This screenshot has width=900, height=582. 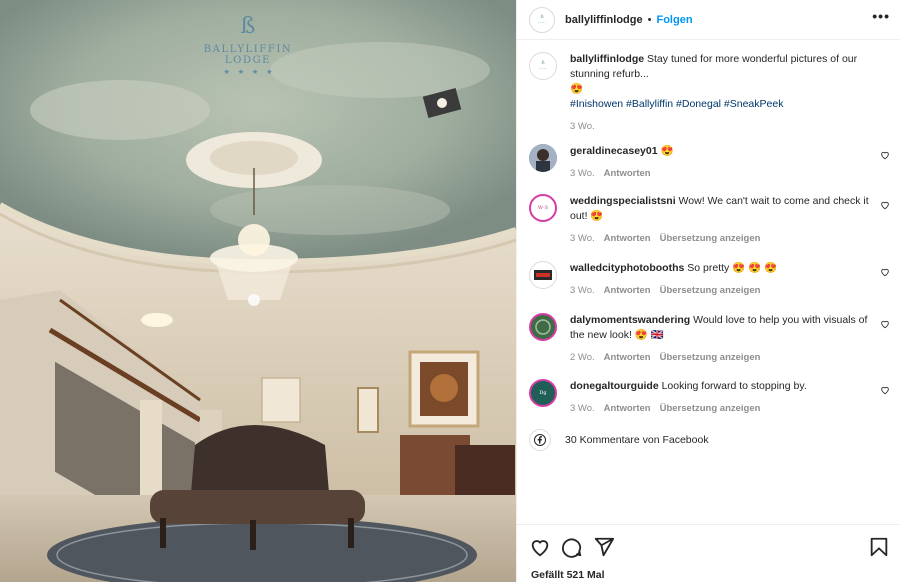 What do you see at coordinates (568, 575) in the screenshot?
I see `likes-count: Gefällt 521 Mal` at bounding box center [568, 575].